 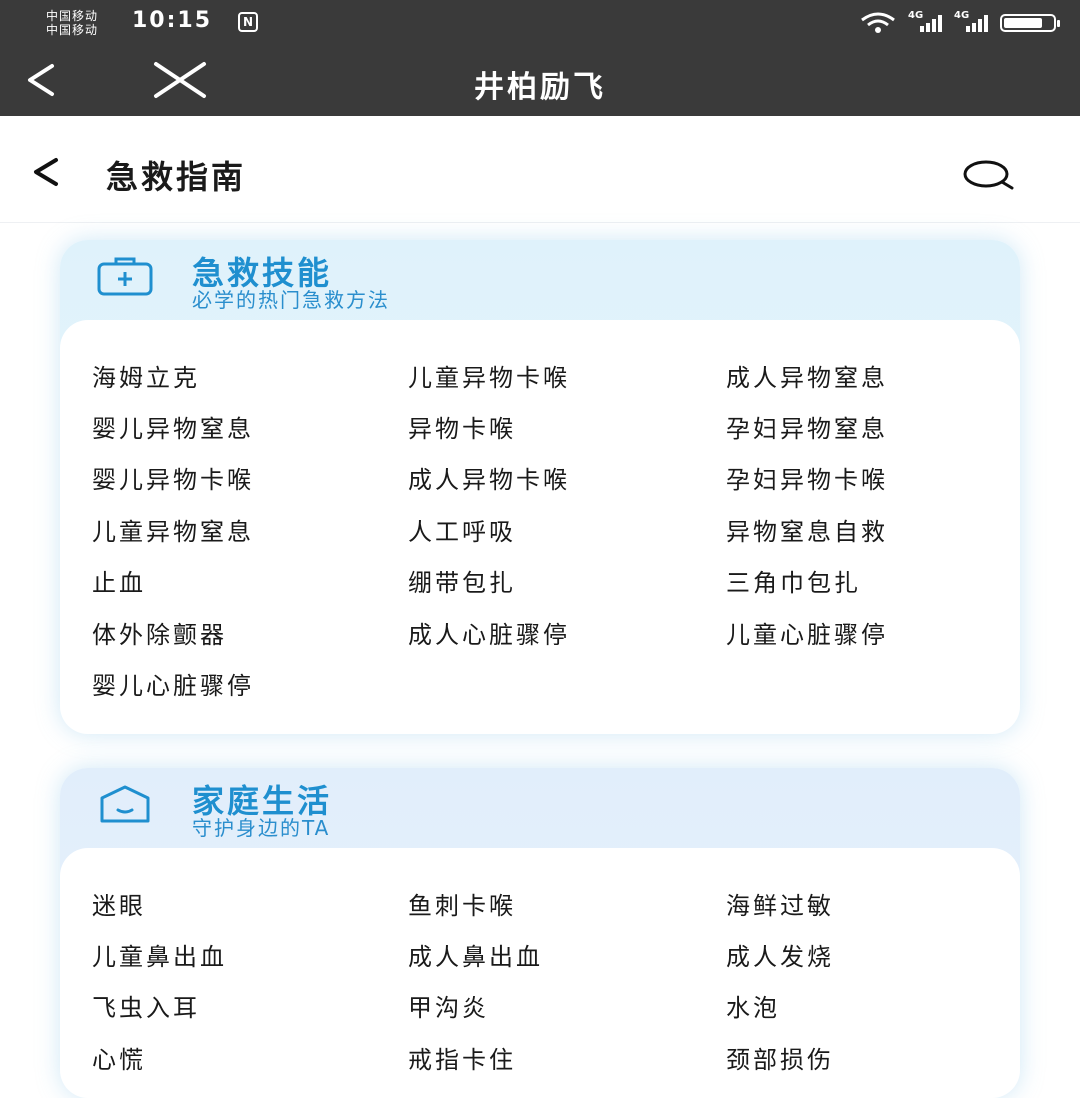 What do you see at coordinates (780, 1057) in the screenshot?
I see `list-item: 颈部损伤` at bounding box center [780, 1057].